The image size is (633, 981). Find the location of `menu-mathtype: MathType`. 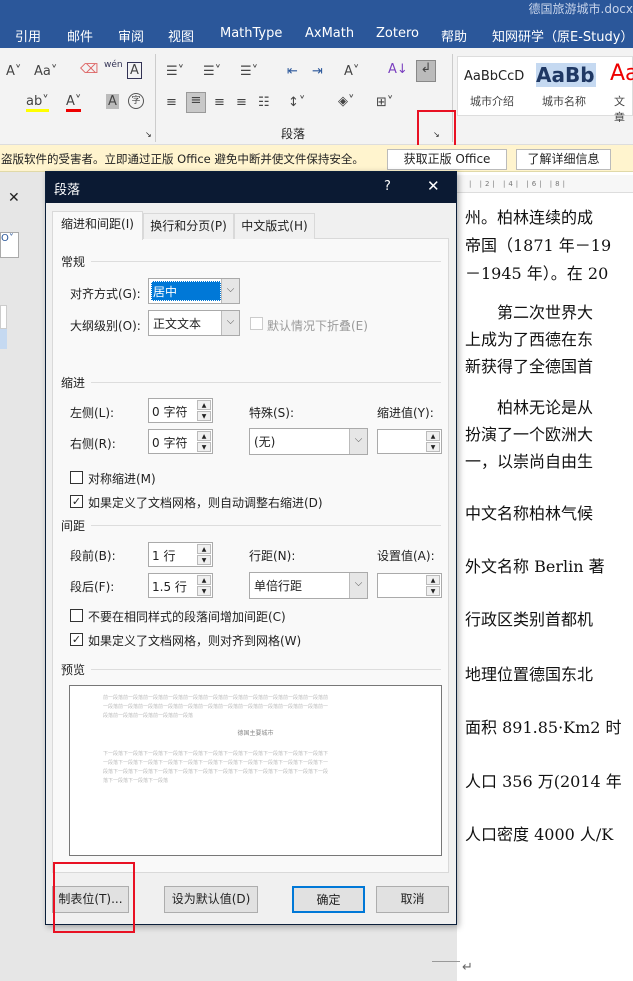

menu-mathtype: MathType is located at coordinates (251, 33).